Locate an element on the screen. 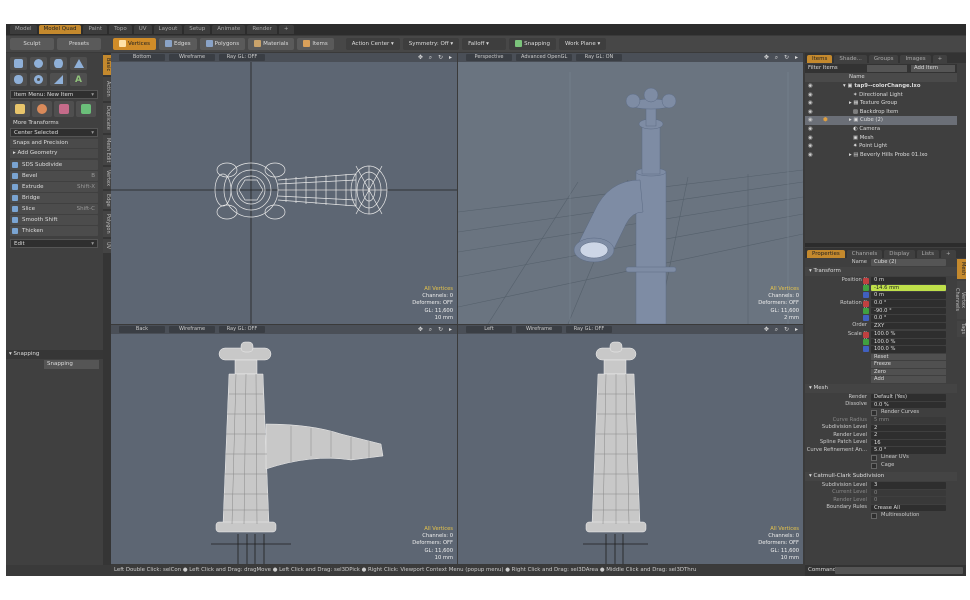 Image resolution: width=970 pixels, height=600 pixels. vertices-mode-button: Vertices is located at coordinates (134, 44).